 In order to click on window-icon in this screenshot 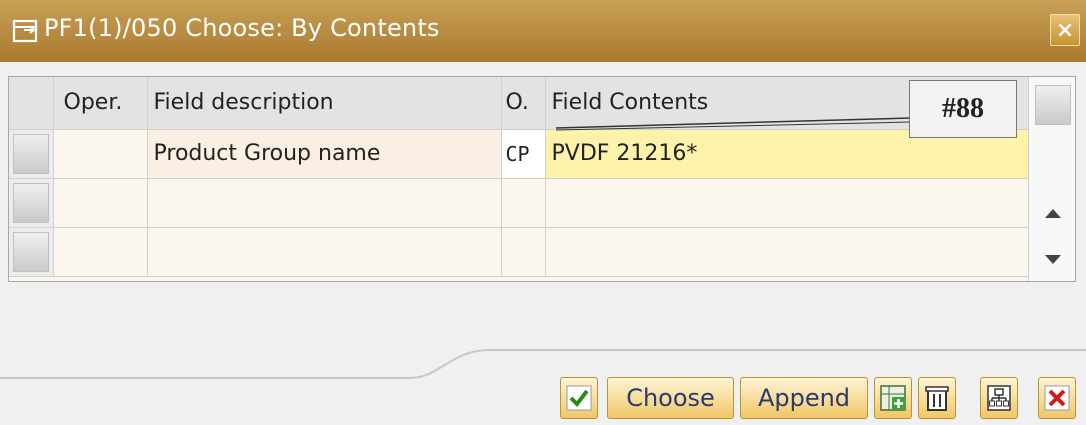, I will do `click(25, 31)`.